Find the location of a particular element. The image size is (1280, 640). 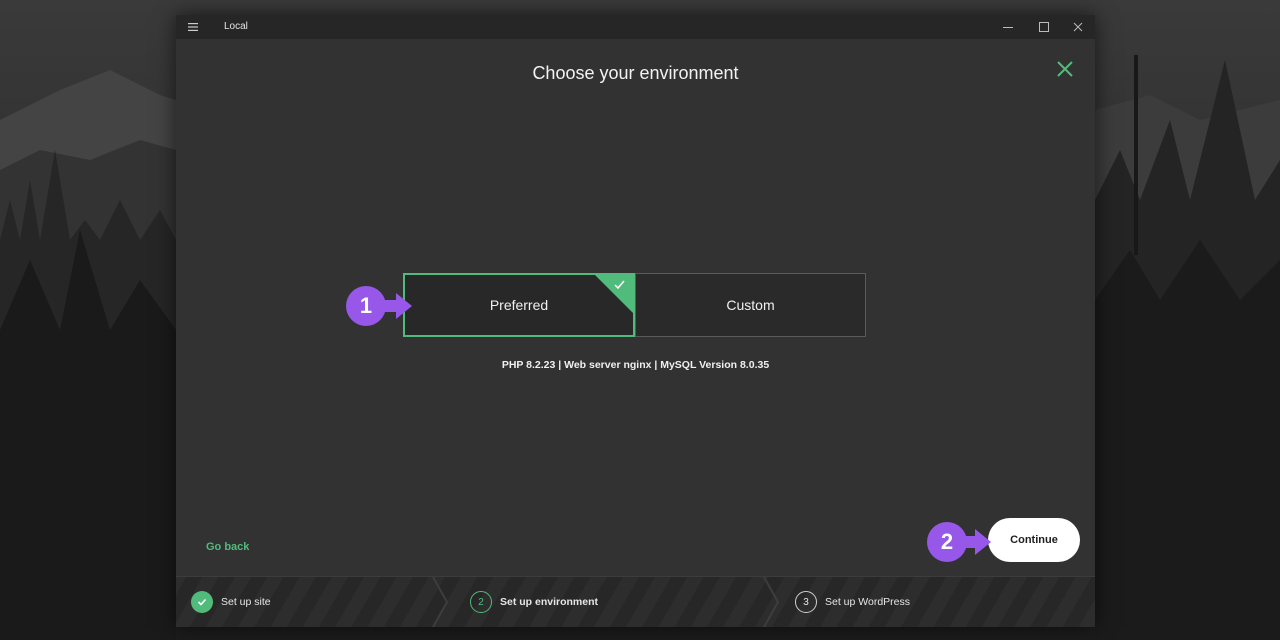

hamburger-menu-icon is located at coordinates (193, 27).